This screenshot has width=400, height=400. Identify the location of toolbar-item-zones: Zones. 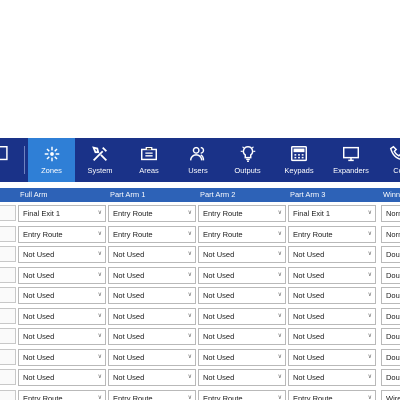
(51, 160).